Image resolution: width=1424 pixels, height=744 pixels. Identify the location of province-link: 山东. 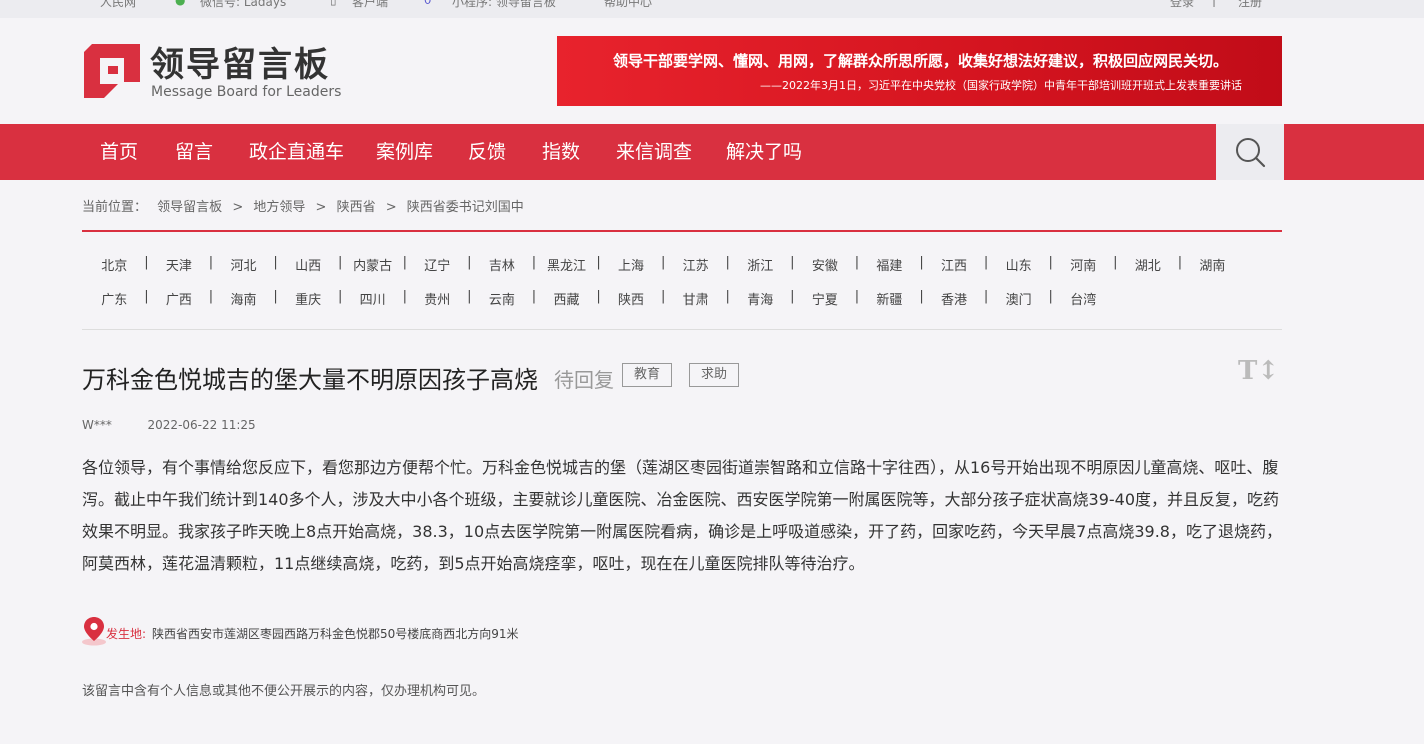
(1019, 264).